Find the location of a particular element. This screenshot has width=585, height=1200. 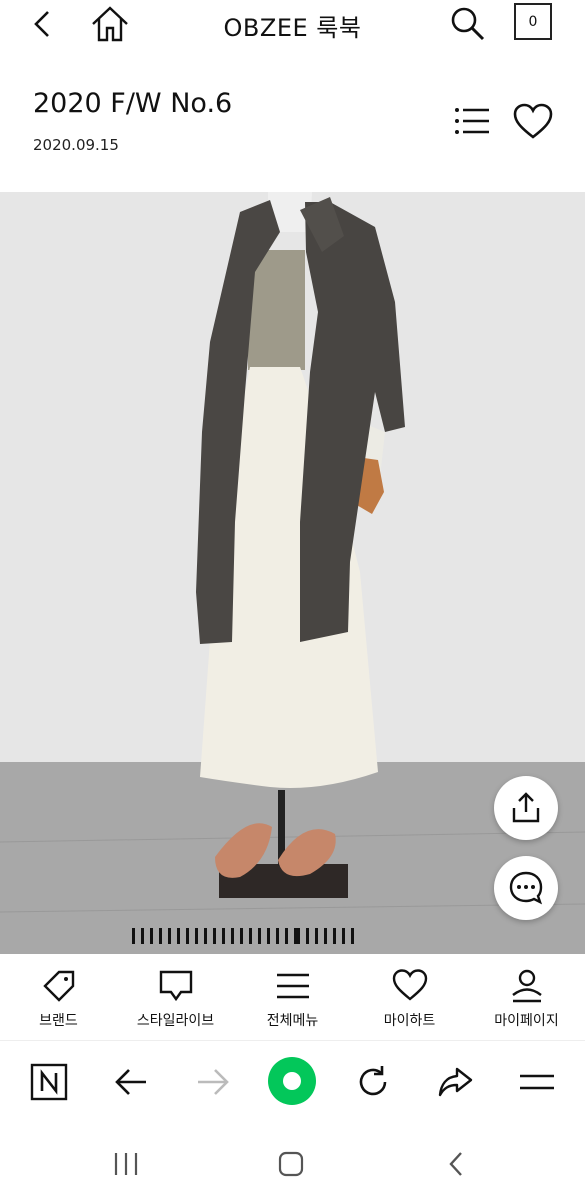

share-icon is located at coordinates (526, 807).